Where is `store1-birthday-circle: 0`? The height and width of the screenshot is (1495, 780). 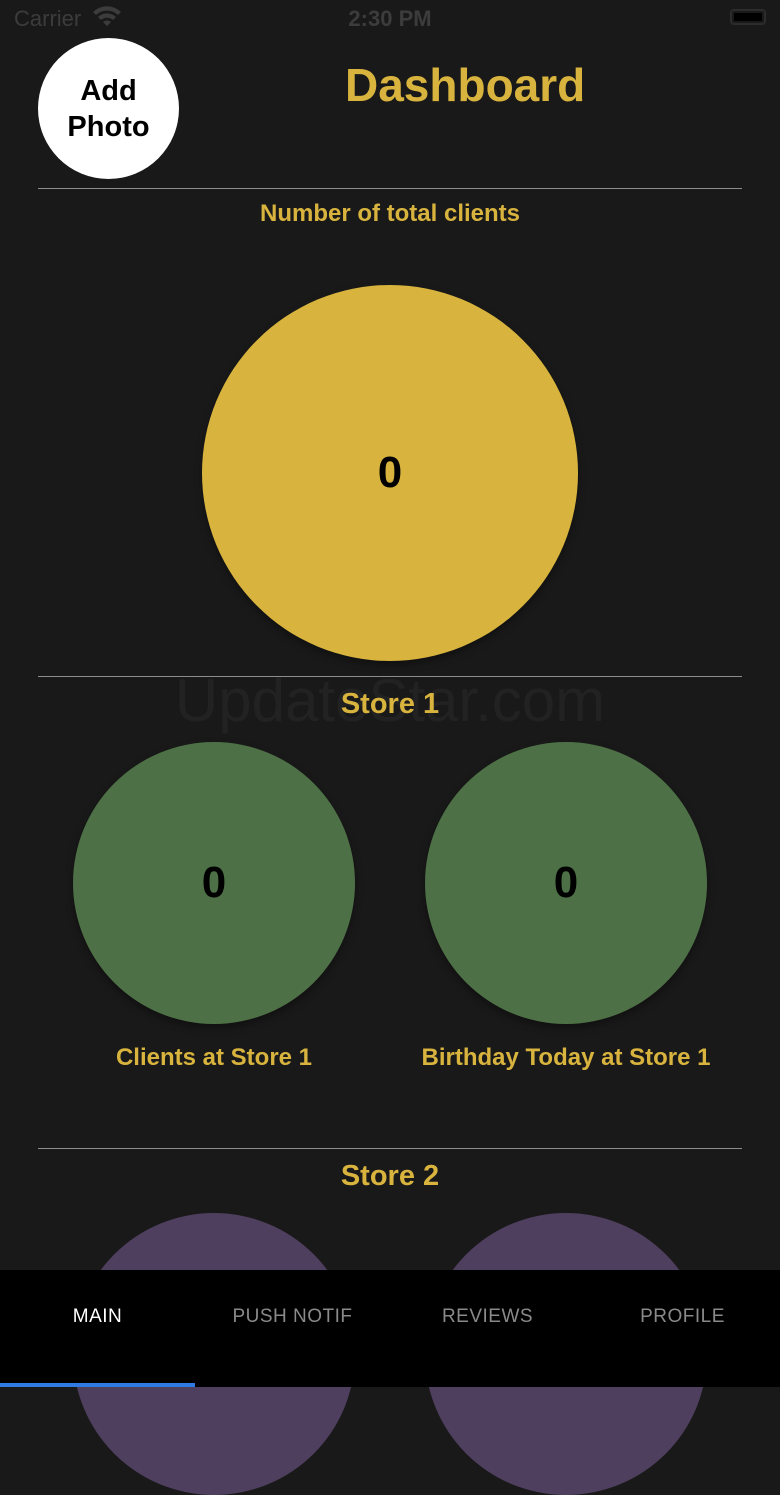
store1-birthday-circle: 0 is located at coordinates (566, 883).